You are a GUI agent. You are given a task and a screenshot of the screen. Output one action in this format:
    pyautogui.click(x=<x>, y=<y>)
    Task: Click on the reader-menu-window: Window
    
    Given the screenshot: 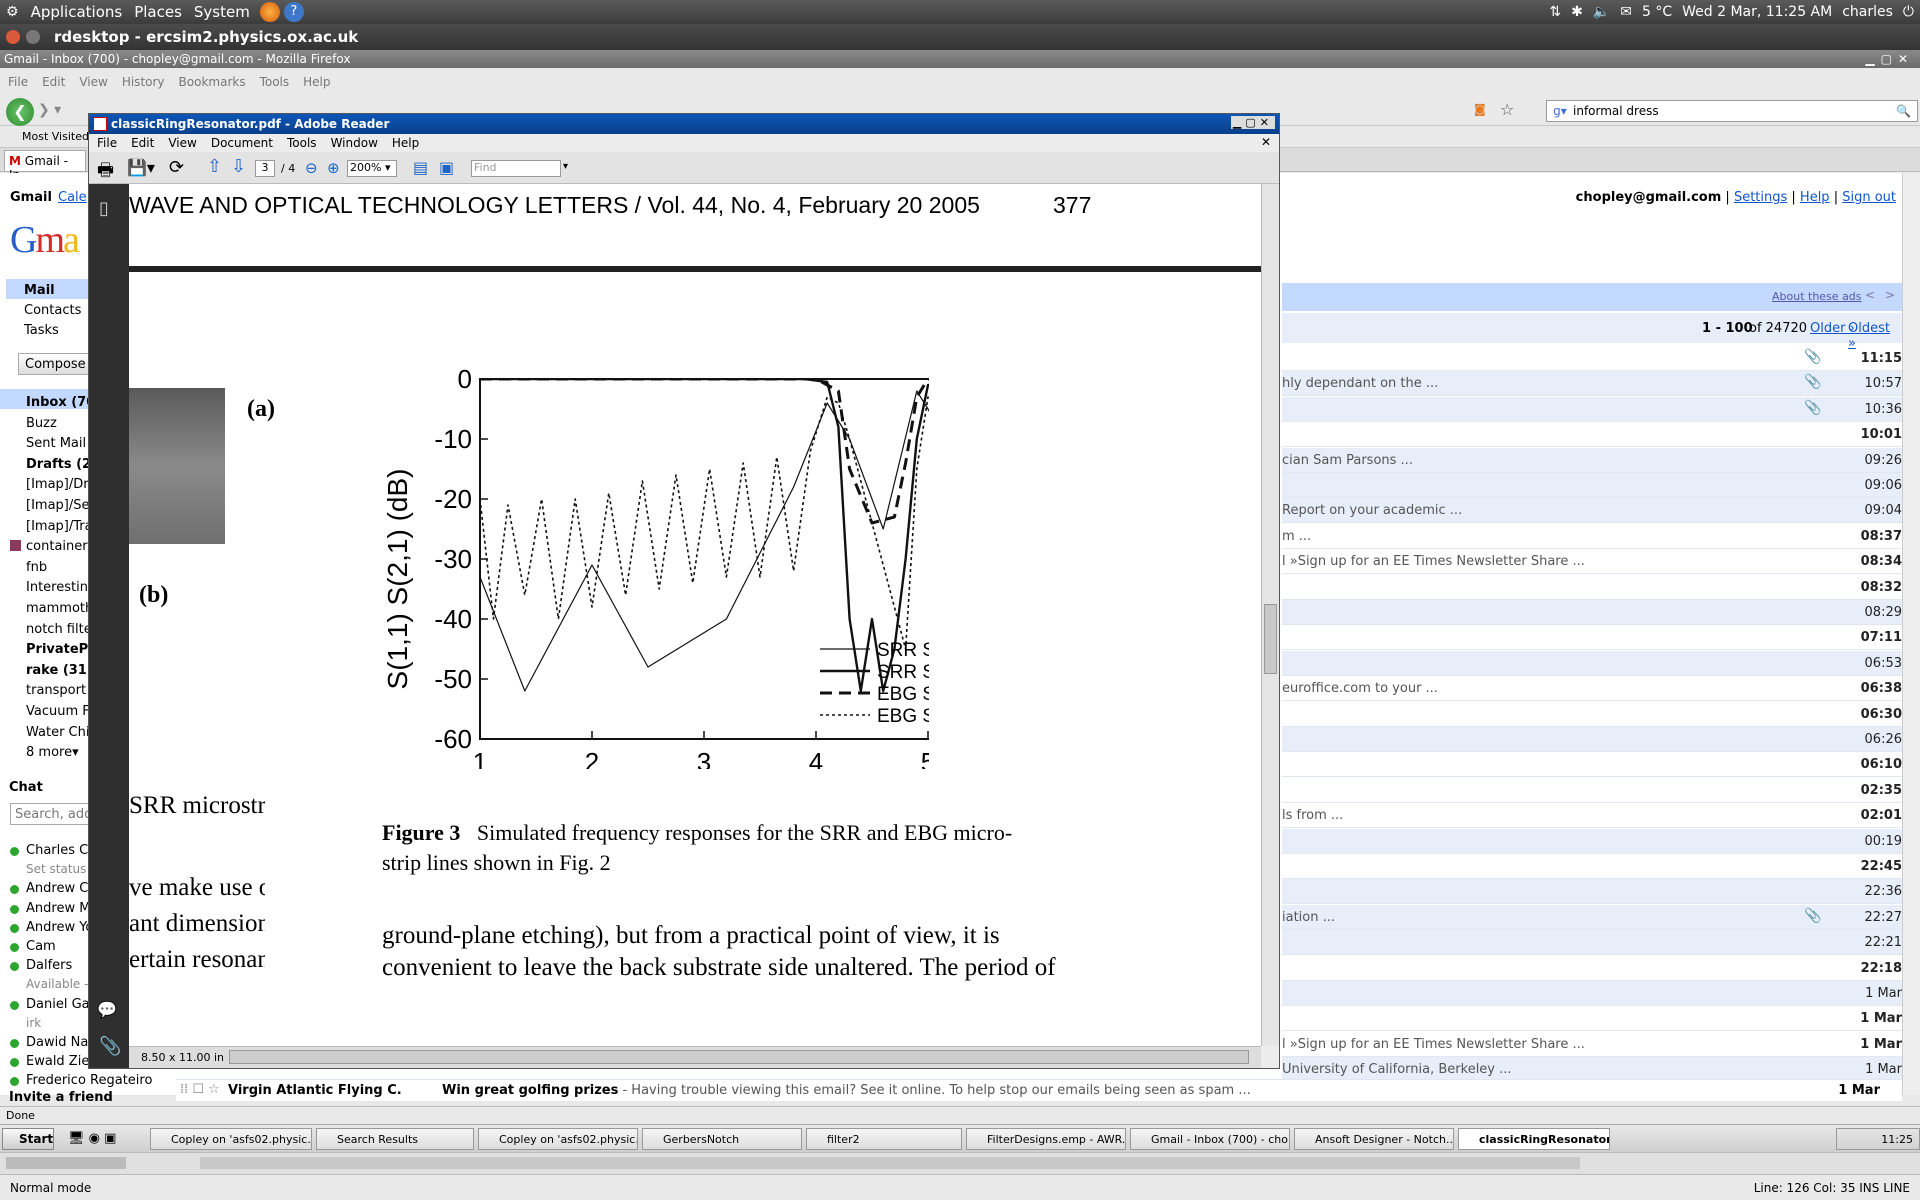 What is the action you would take?
    pyautogui.click(x=354, y=143)
    